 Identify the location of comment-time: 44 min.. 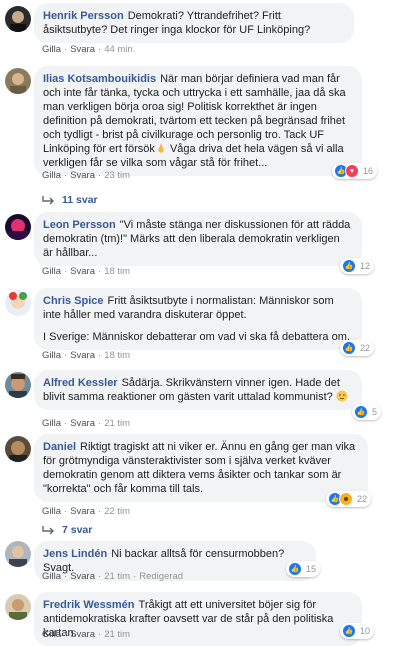
(119, 49).